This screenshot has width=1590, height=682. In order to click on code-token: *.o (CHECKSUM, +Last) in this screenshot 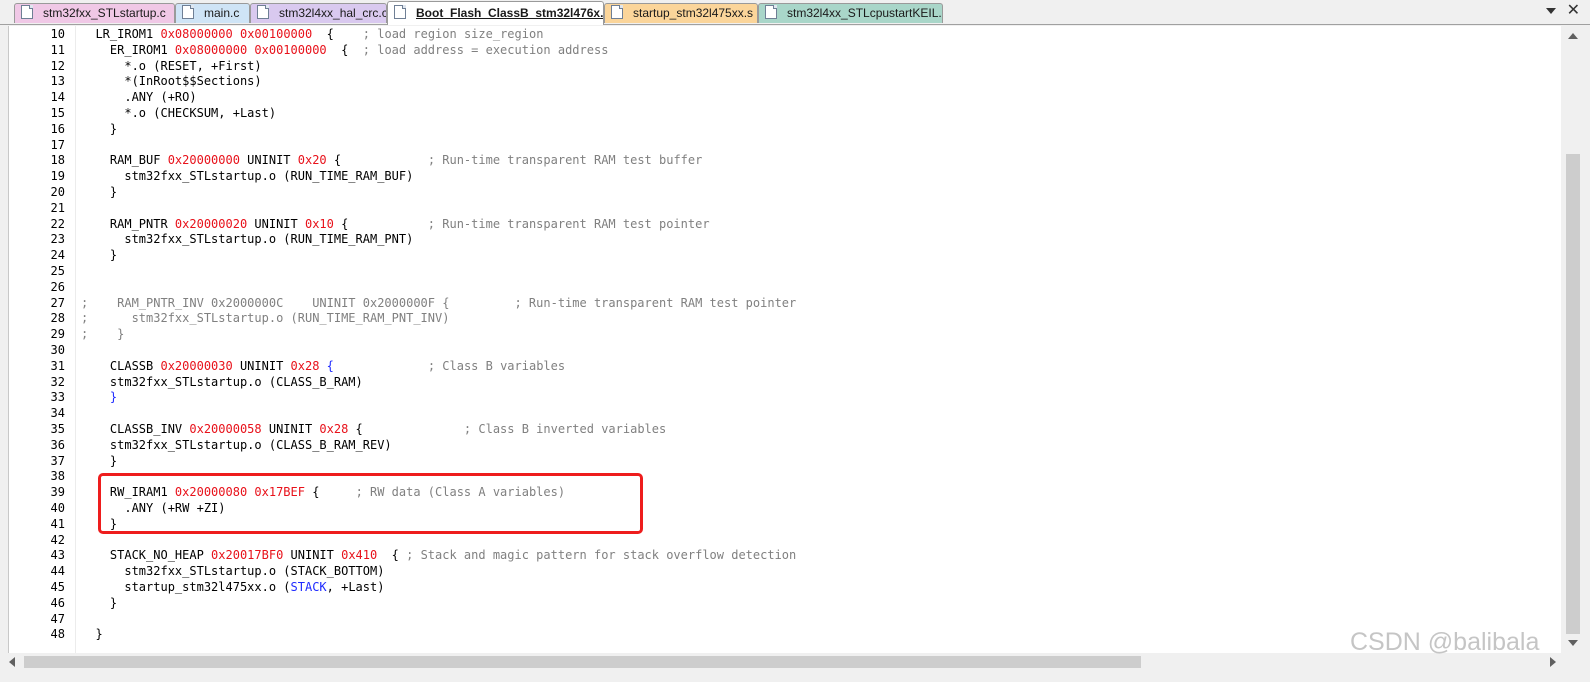, I will do `click(179, 113)`.